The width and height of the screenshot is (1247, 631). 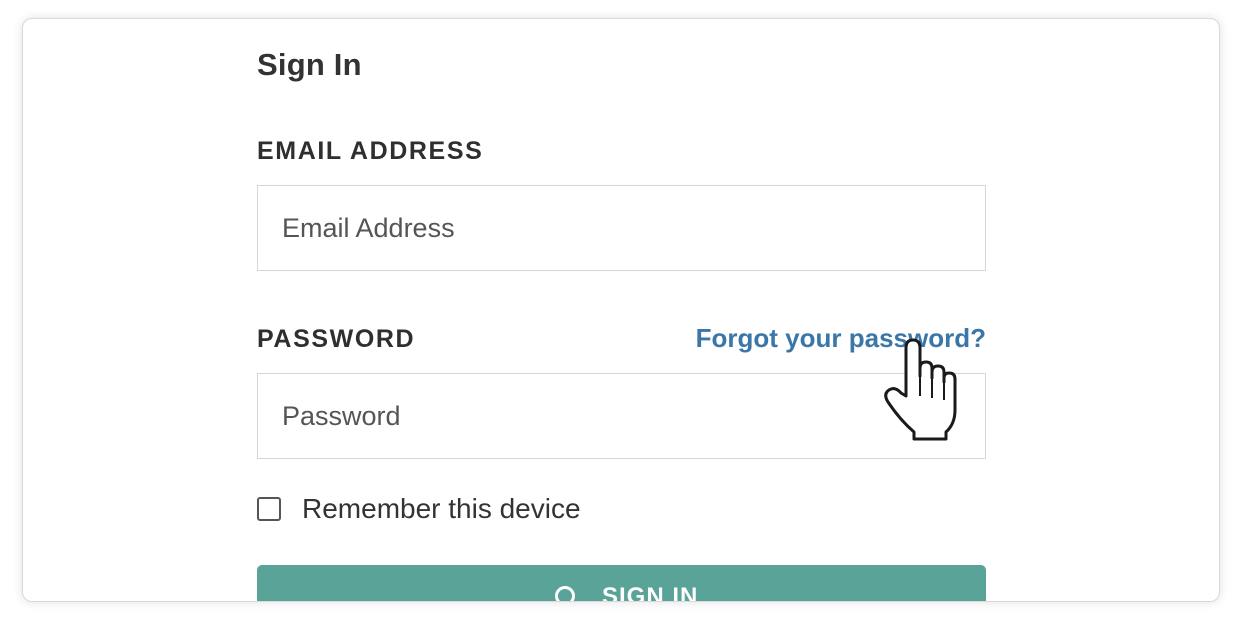 I want to click on signin-button: SIGN IN, so click(x=621, y=583).